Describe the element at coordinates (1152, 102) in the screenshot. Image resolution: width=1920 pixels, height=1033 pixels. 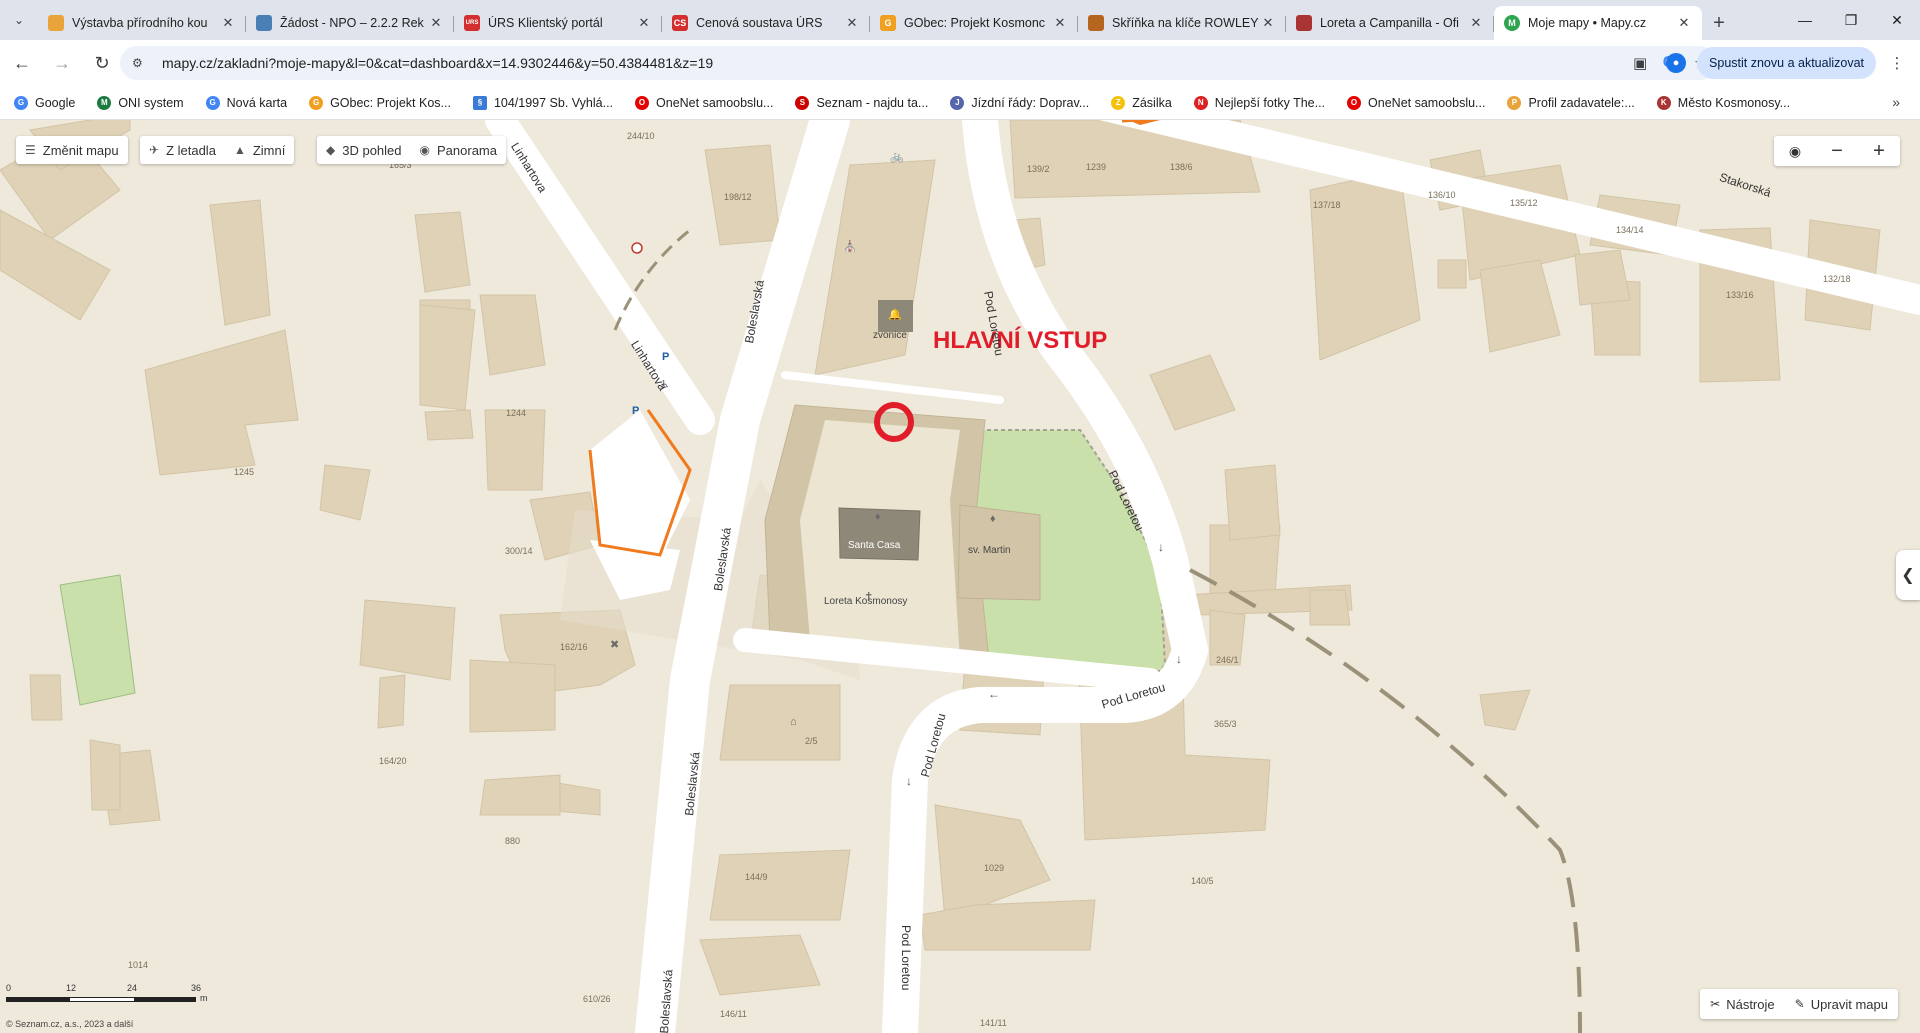
I see `bookmark-label: Zásilka` at that location.